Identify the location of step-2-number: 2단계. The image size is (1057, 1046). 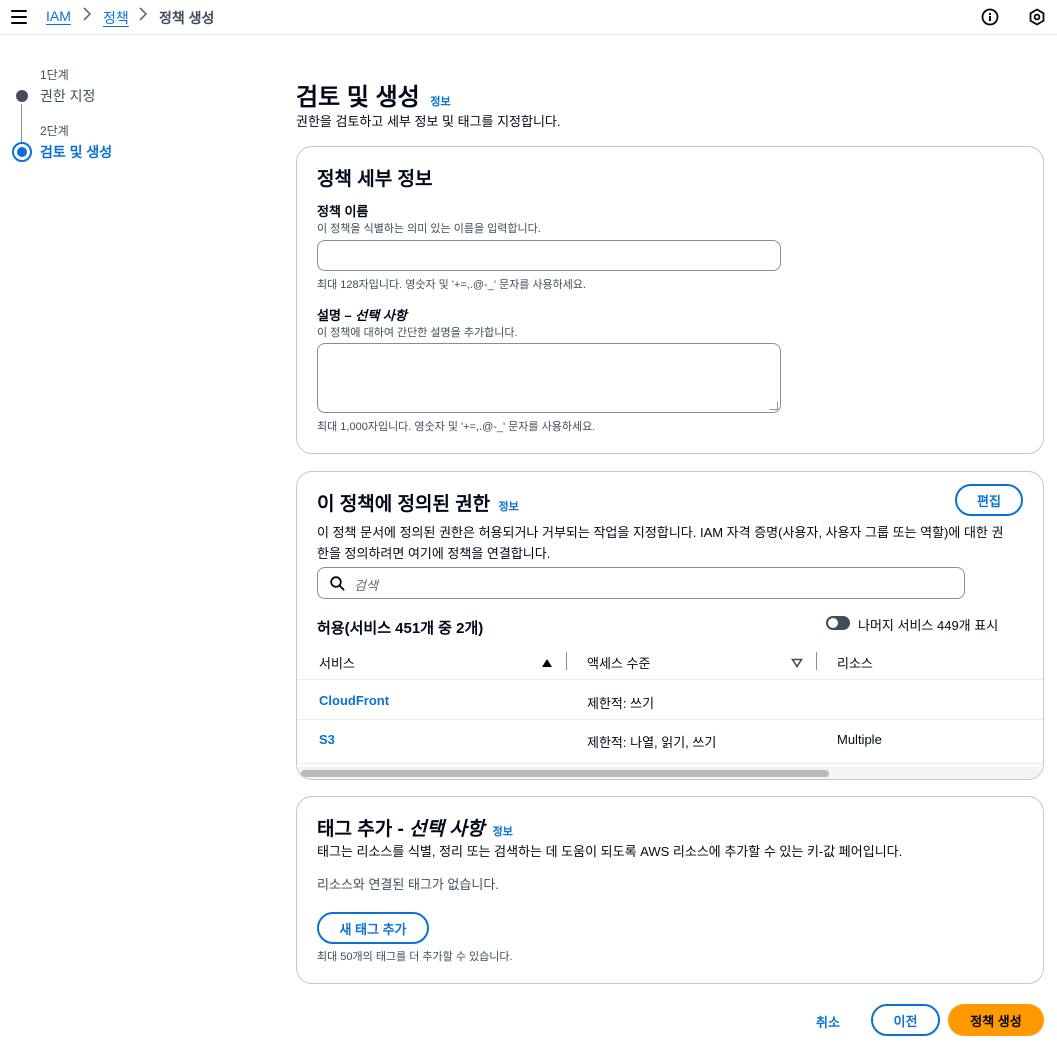
(54, 131).